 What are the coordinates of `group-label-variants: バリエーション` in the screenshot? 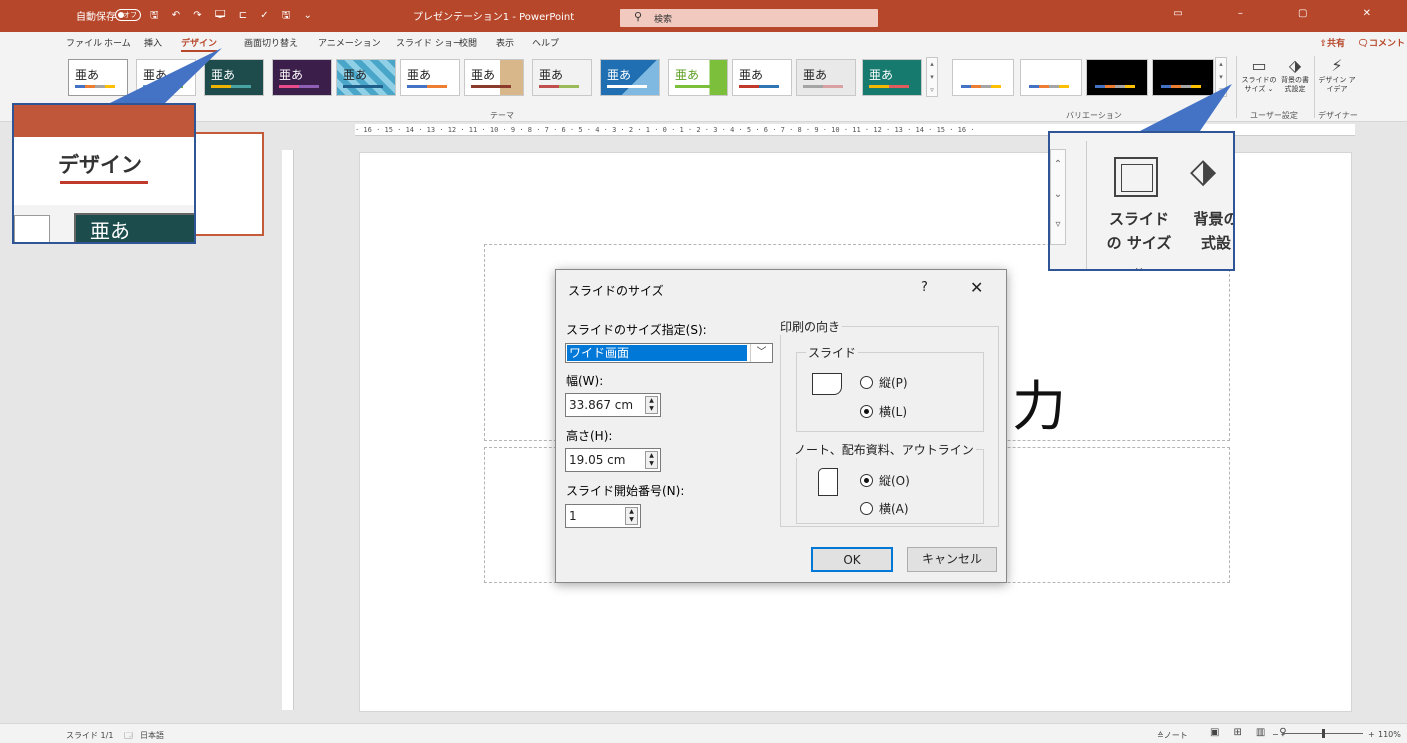 It's located at (1094, 115).